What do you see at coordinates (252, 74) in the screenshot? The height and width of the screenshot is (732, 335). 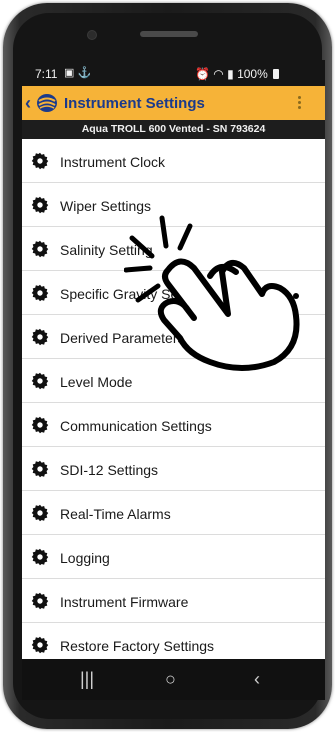 I see `battery-percent: 100%` at bounding box center [252, 74].